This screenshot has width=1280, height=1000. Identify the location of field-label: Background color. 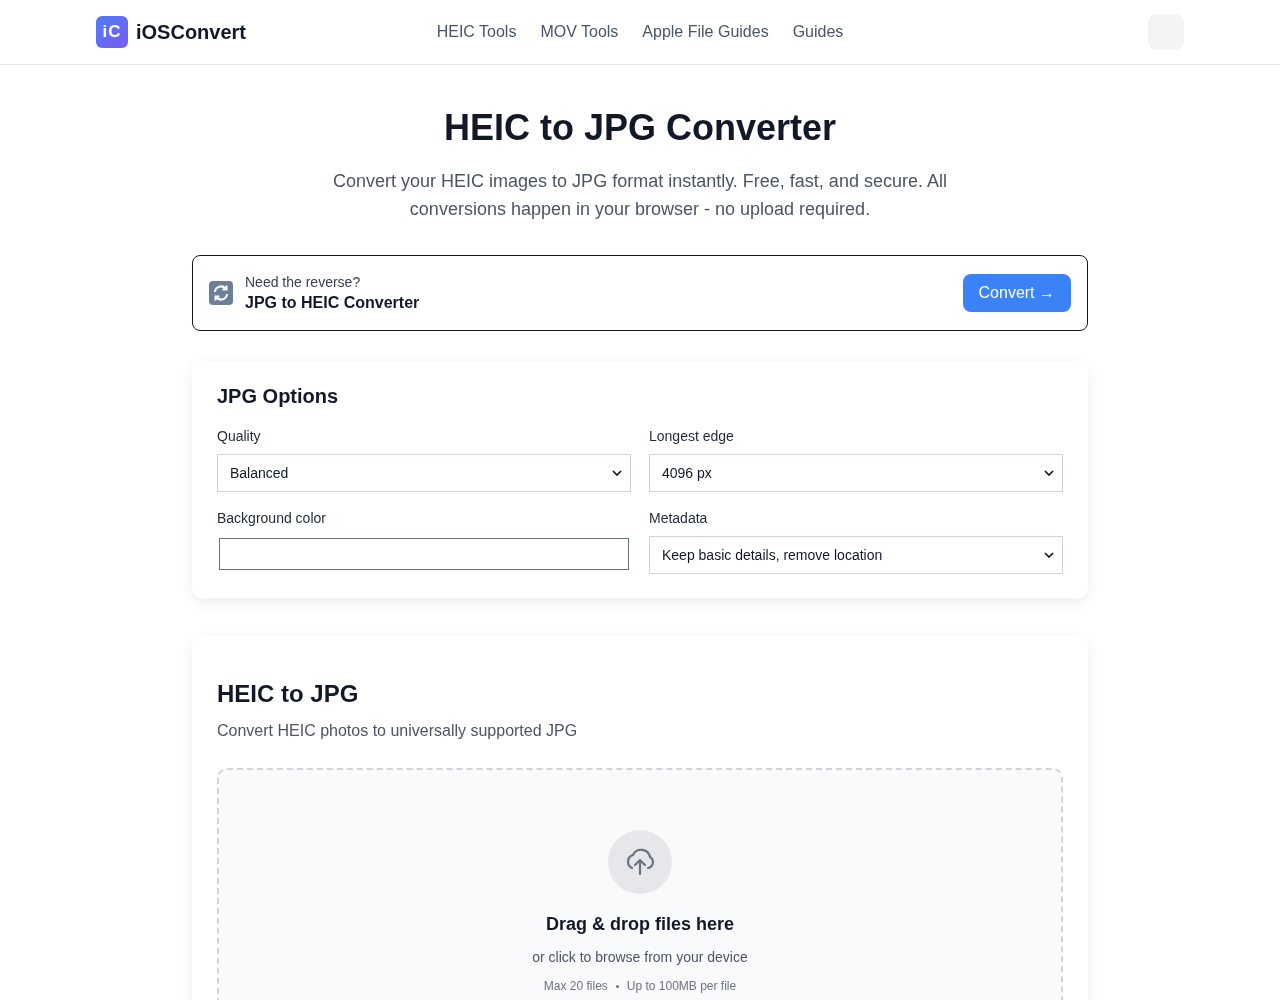
(272, 518).